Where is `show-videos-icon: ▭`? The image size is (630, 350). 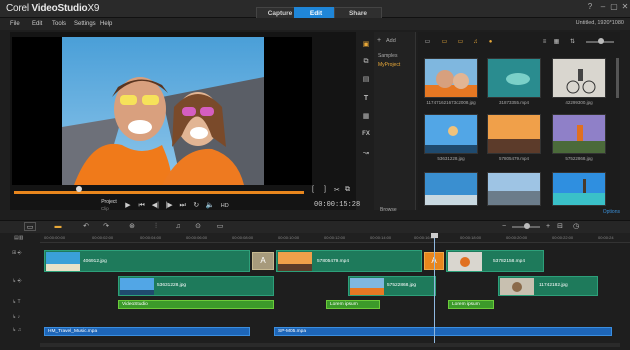
show-videos-icon: ▭ is located at coordinates (444, 42).